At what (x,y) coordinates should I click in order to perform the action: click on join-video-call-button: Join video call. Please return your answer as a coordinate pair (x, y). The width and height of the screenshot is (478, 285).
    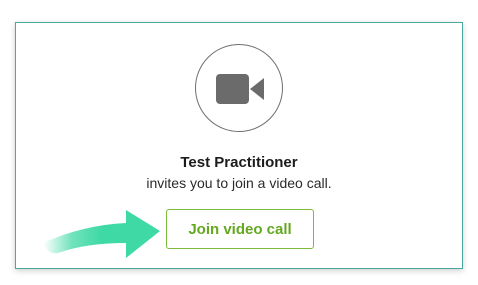
    Looking at the image, I should click on (240, 229).